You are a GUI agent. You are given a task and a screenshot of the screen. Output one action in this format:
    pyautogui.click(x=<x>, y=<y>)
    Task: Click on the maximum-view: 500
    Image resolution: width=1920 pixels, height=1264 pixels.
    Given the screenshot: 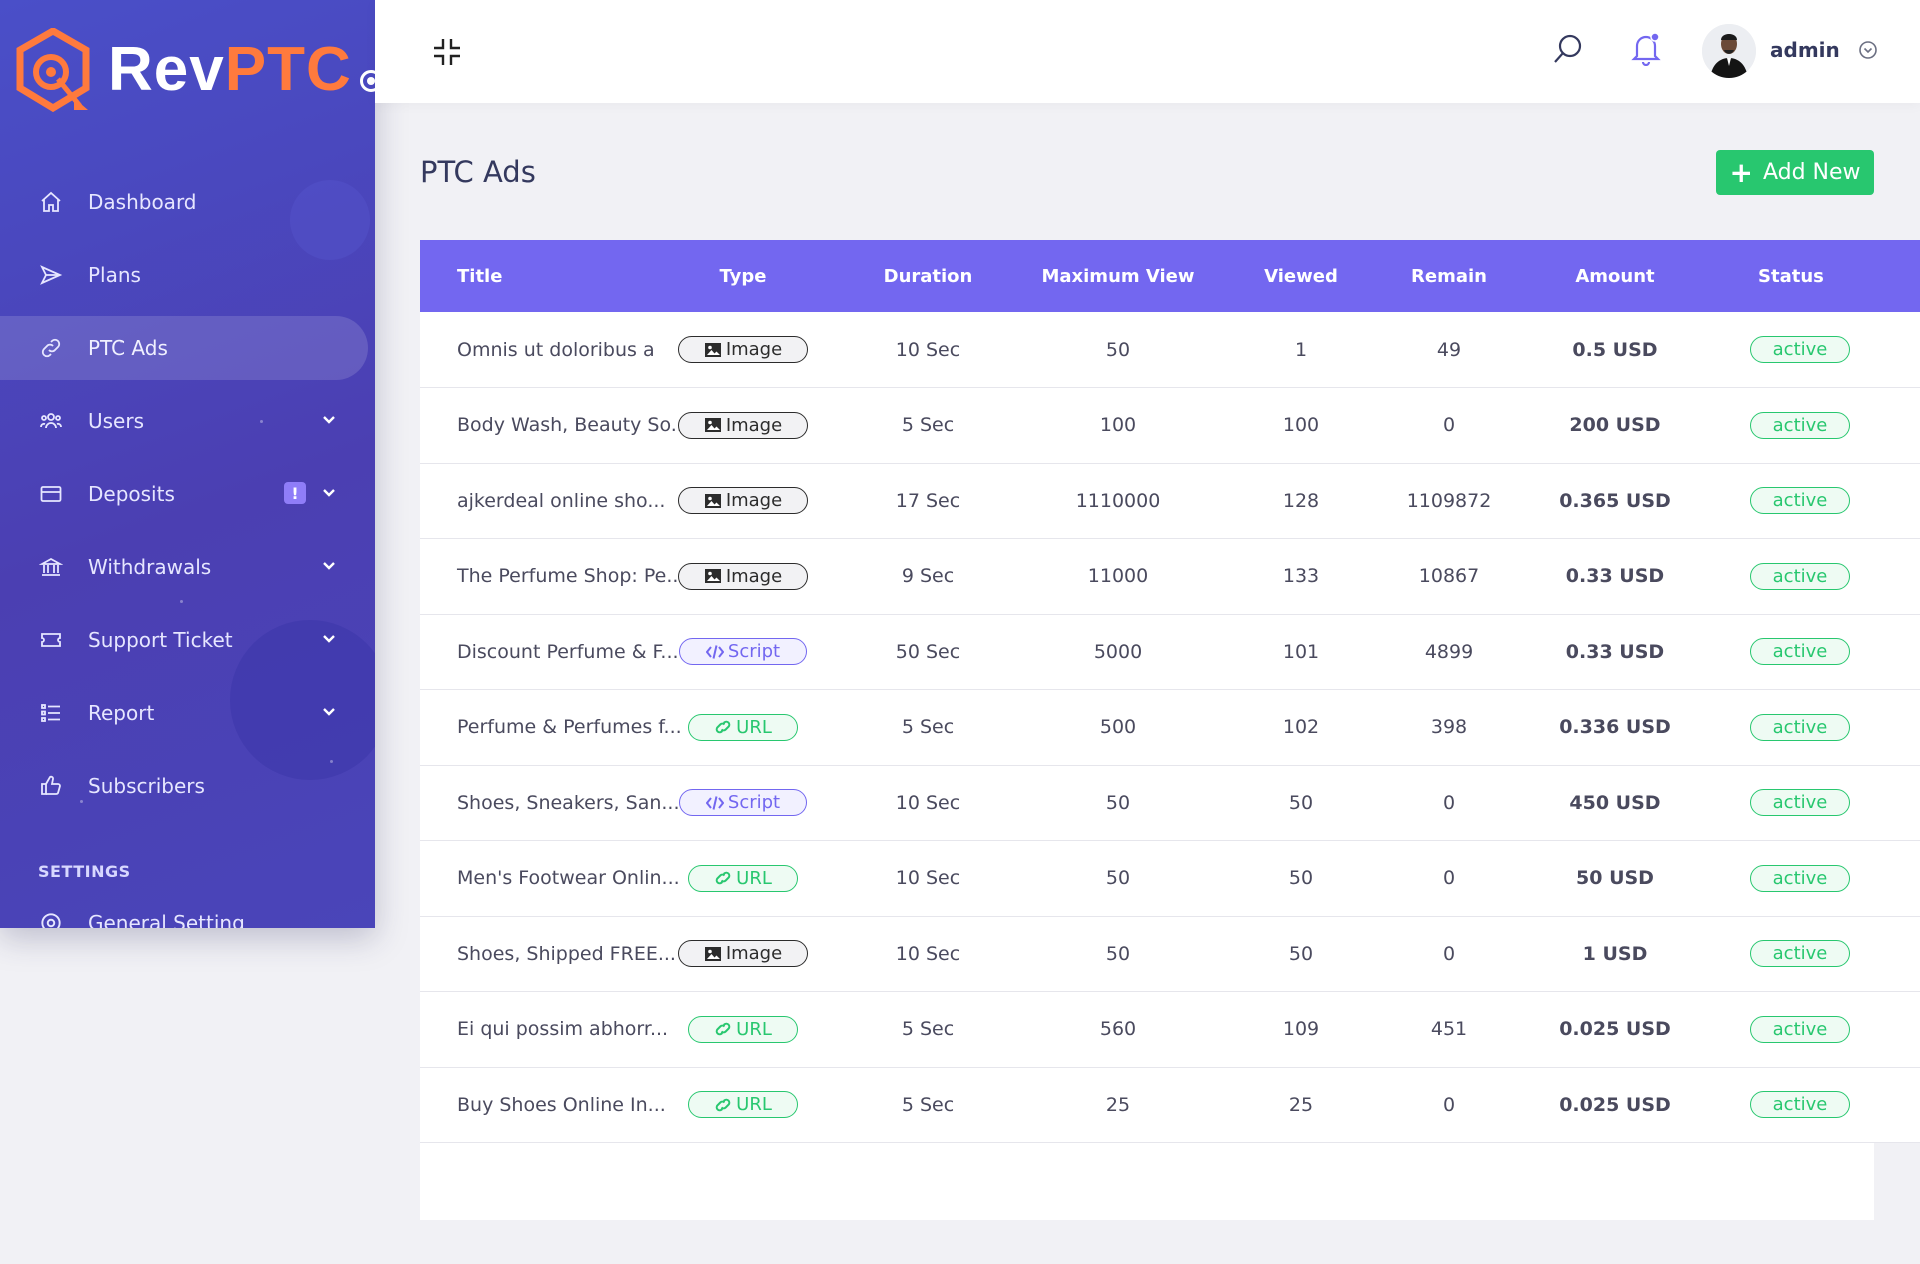 What is the action you would take?
    pyautogui.click(x=1118, y=727)
    